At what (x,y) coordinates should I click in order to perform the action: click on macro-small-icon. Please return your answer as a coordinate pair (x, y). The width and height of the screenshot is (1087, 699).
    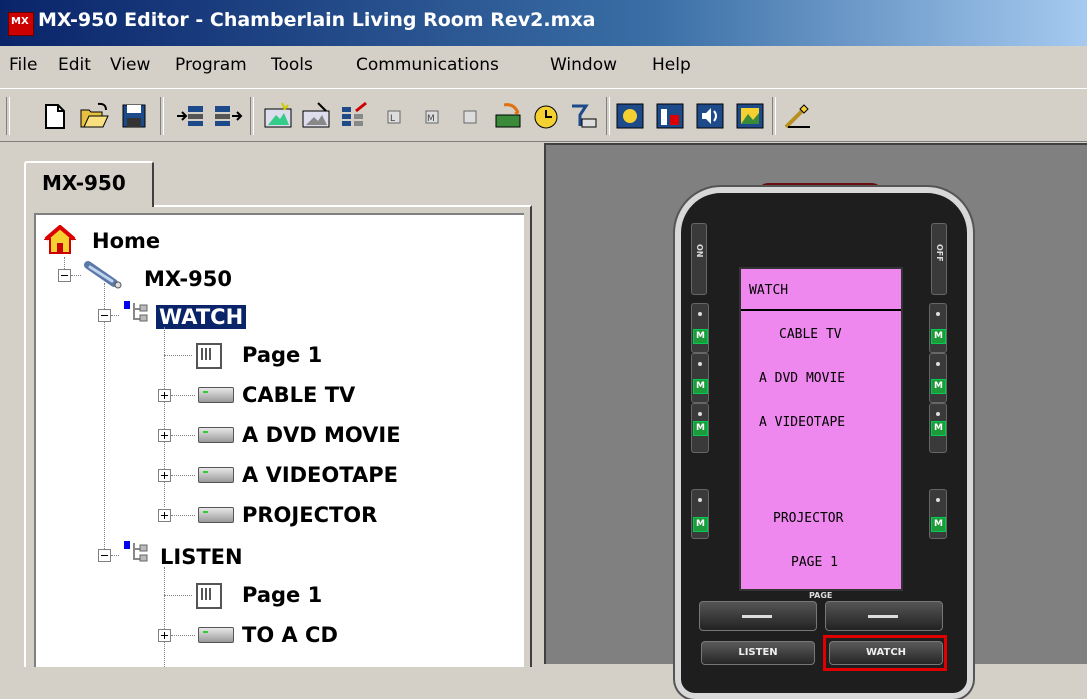
    Looking at the image, I should click on (470, 116).